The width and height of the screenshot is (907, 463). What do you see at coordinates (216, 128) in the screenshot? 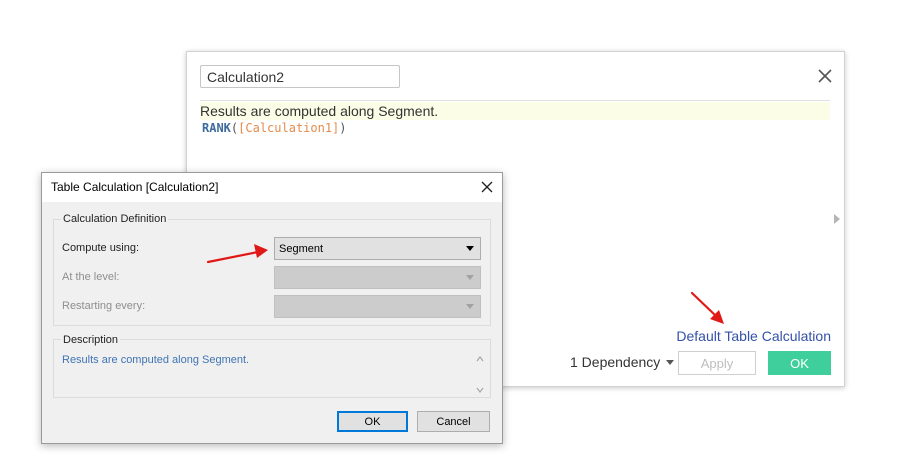
I see `formula-function: RANK` at bounding box center [216, 128].